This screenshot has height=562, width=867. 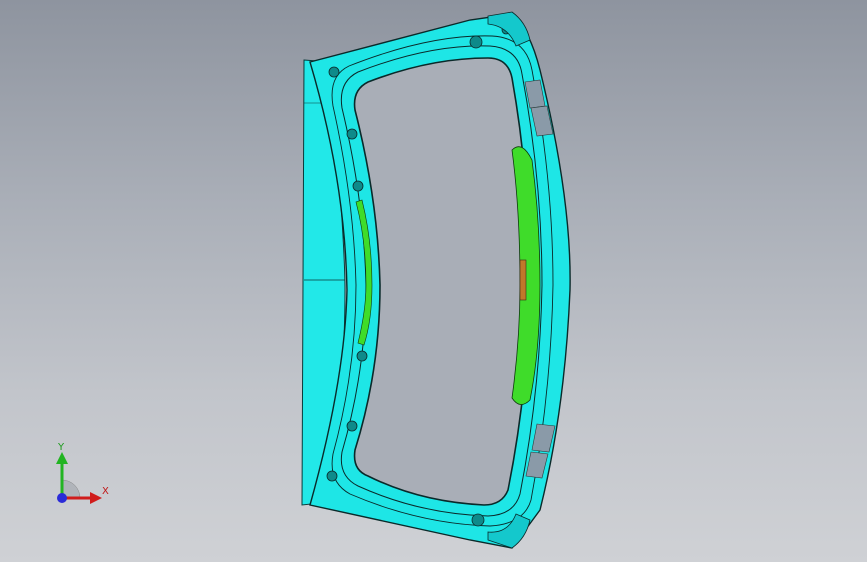 I want to click on x-axis-arrow-head, so click(x=96, y=498).